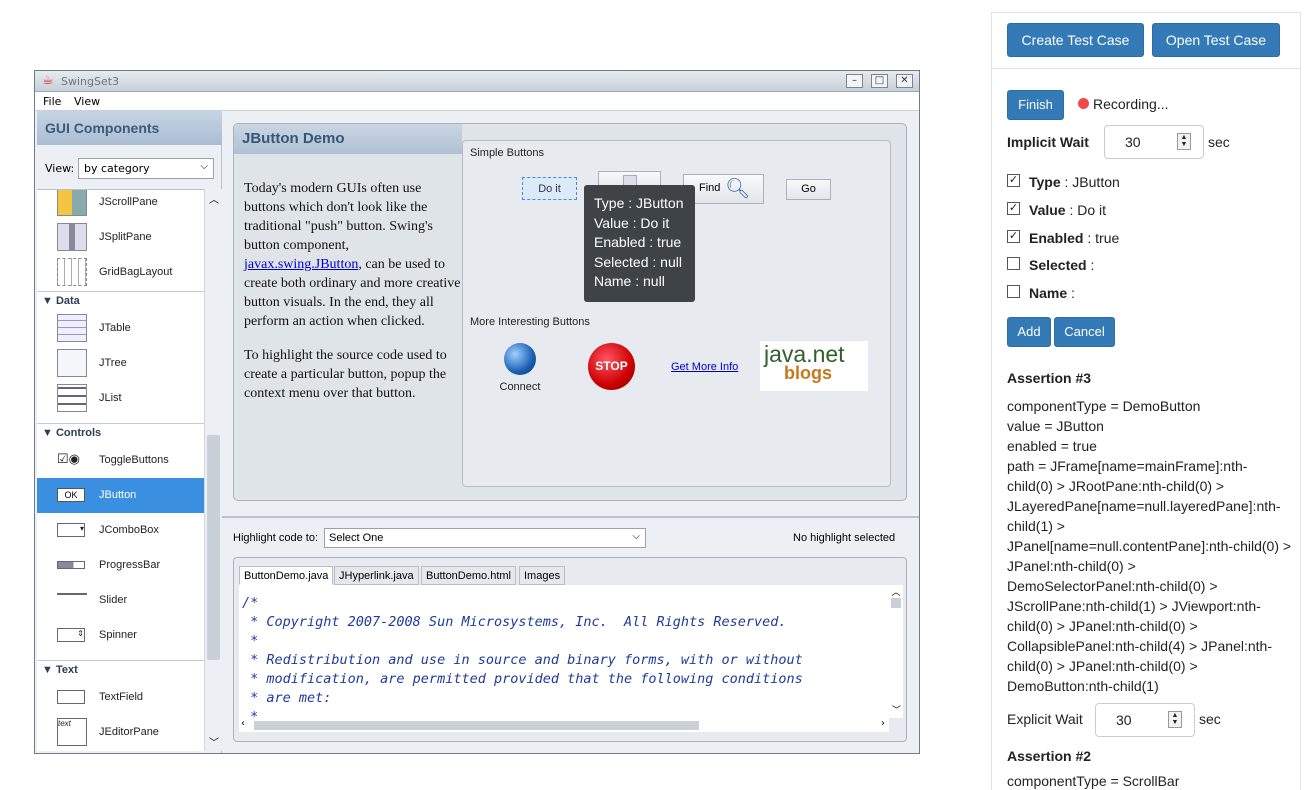  What do you see at coordinates (1154, 142) in the screenshot?
I see `implicit-wait-input: 30 ▲ ▼` at bounding box center [1154, 142].